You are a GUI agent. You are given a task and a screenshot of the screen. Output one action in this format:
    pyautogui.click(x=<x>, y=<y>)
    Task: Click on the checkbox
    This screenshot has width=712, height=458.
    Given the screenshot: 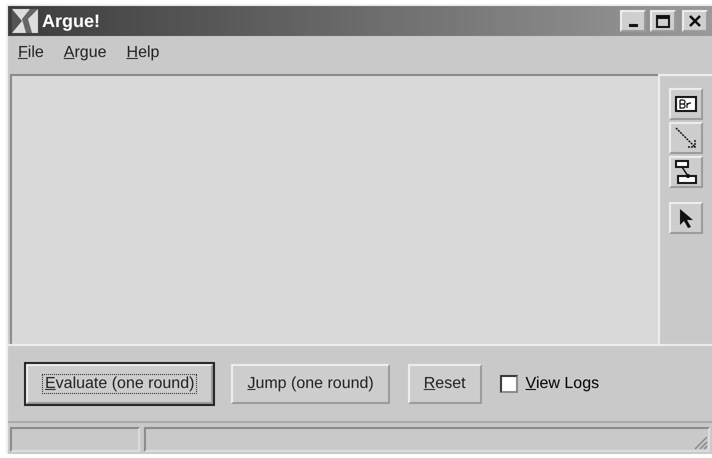 What is the action you would take?
    pyautogui.click(x=509, y=383)
    